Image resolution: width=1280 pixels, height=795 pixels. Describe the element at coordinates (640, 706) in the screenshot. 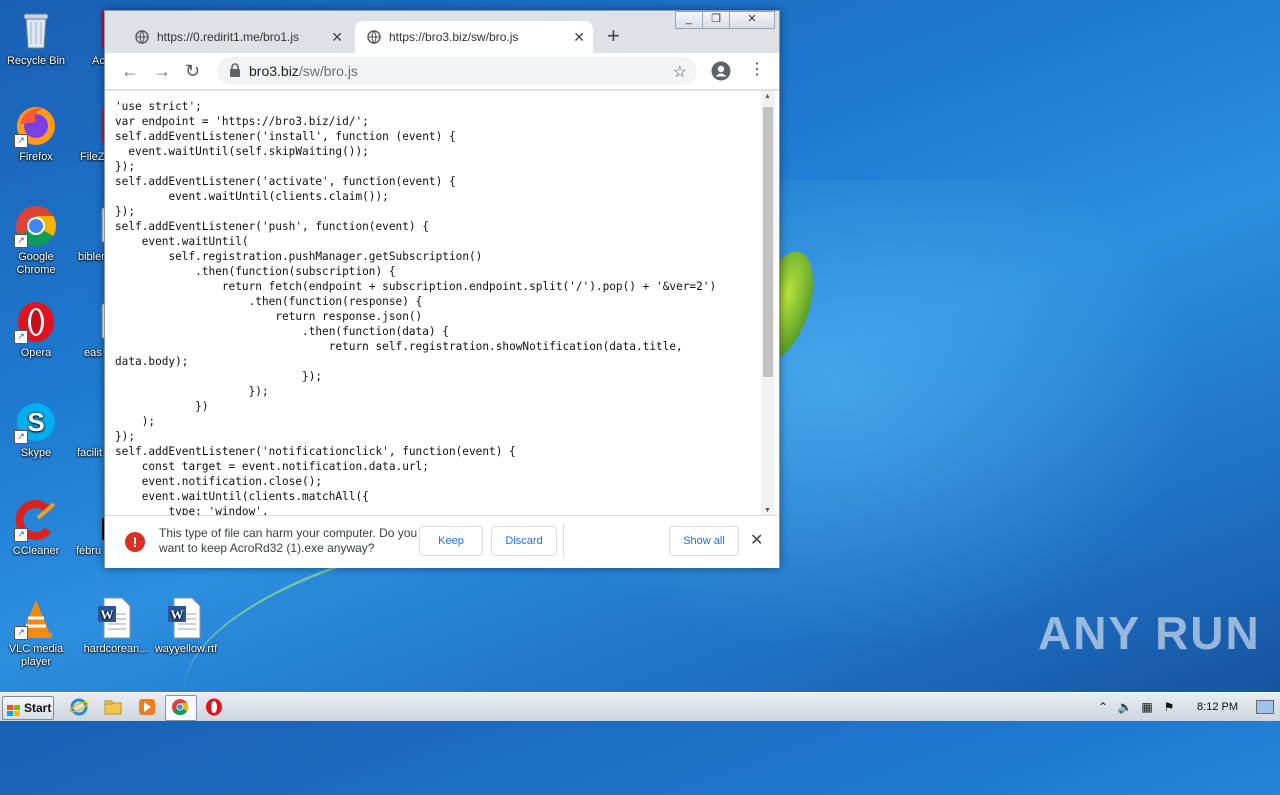

I see `taskbar: Start ⌃ 🔈 ▦ ⚑ 8:12 PM` at that location.